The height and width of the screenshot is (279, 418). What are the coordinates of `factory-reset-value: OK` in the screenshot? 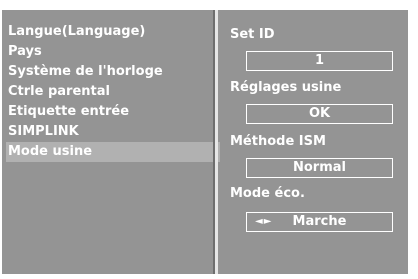 It's located at (319, 114).